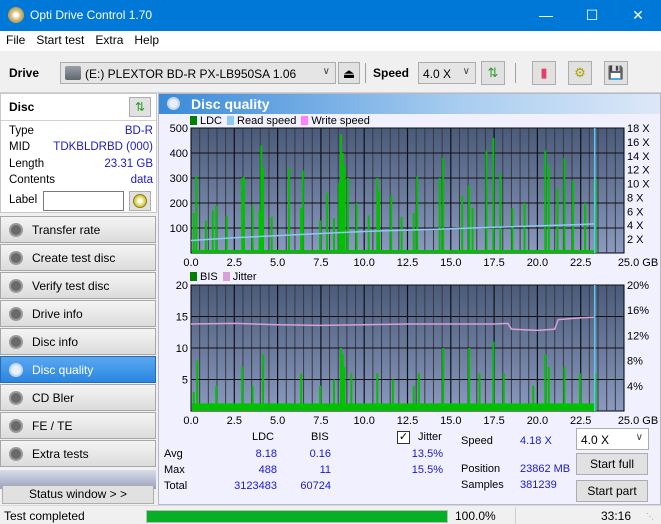 Image resolution: width=661 pixels, height=524 pixels. Describe the element at coordinates (176, 486) in the screenshot. I see `row-label-total: Total` at that location.